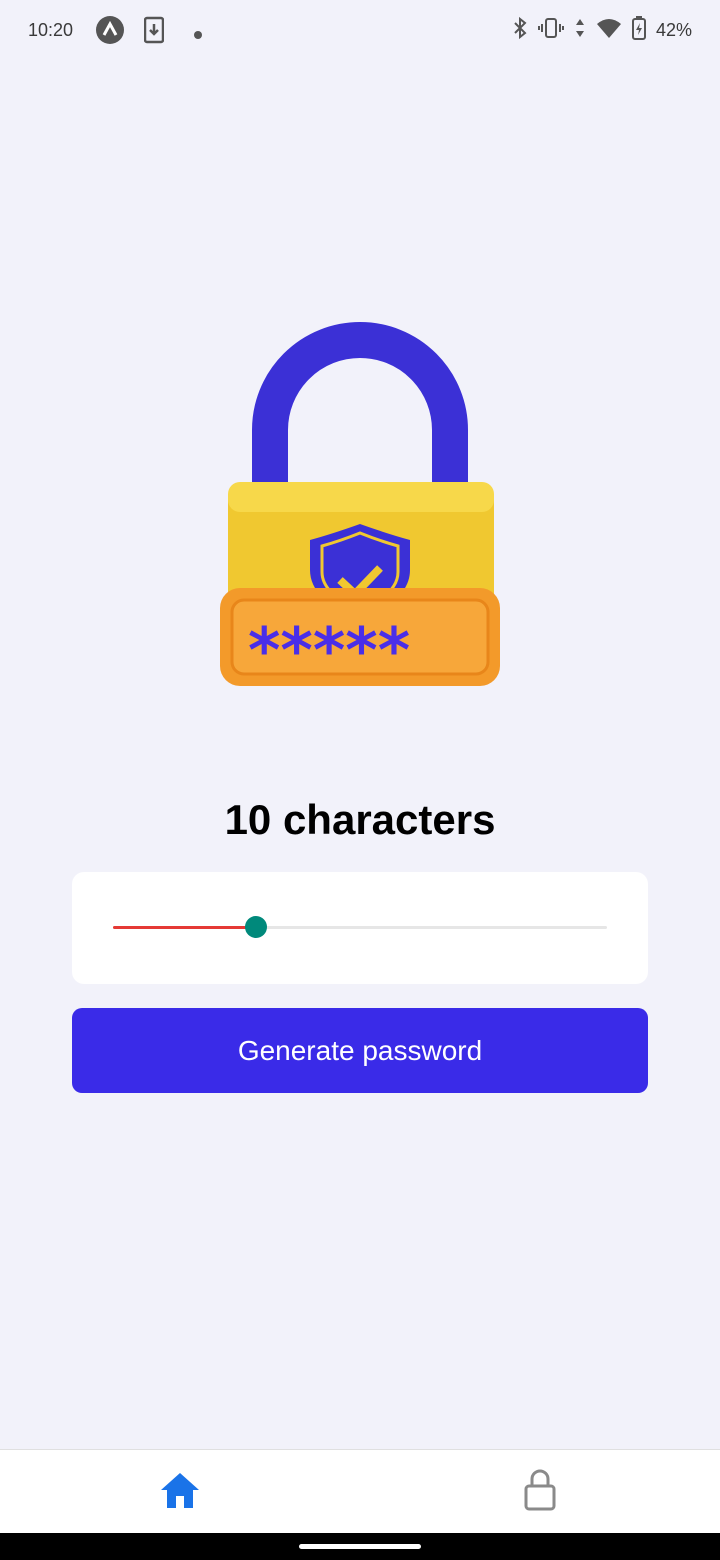 The image size is (720, 1560). What do you see at coordinates (673, 30) in the screenshot?
I see `battery-percent: 42%` at bounding box center [673, 30].